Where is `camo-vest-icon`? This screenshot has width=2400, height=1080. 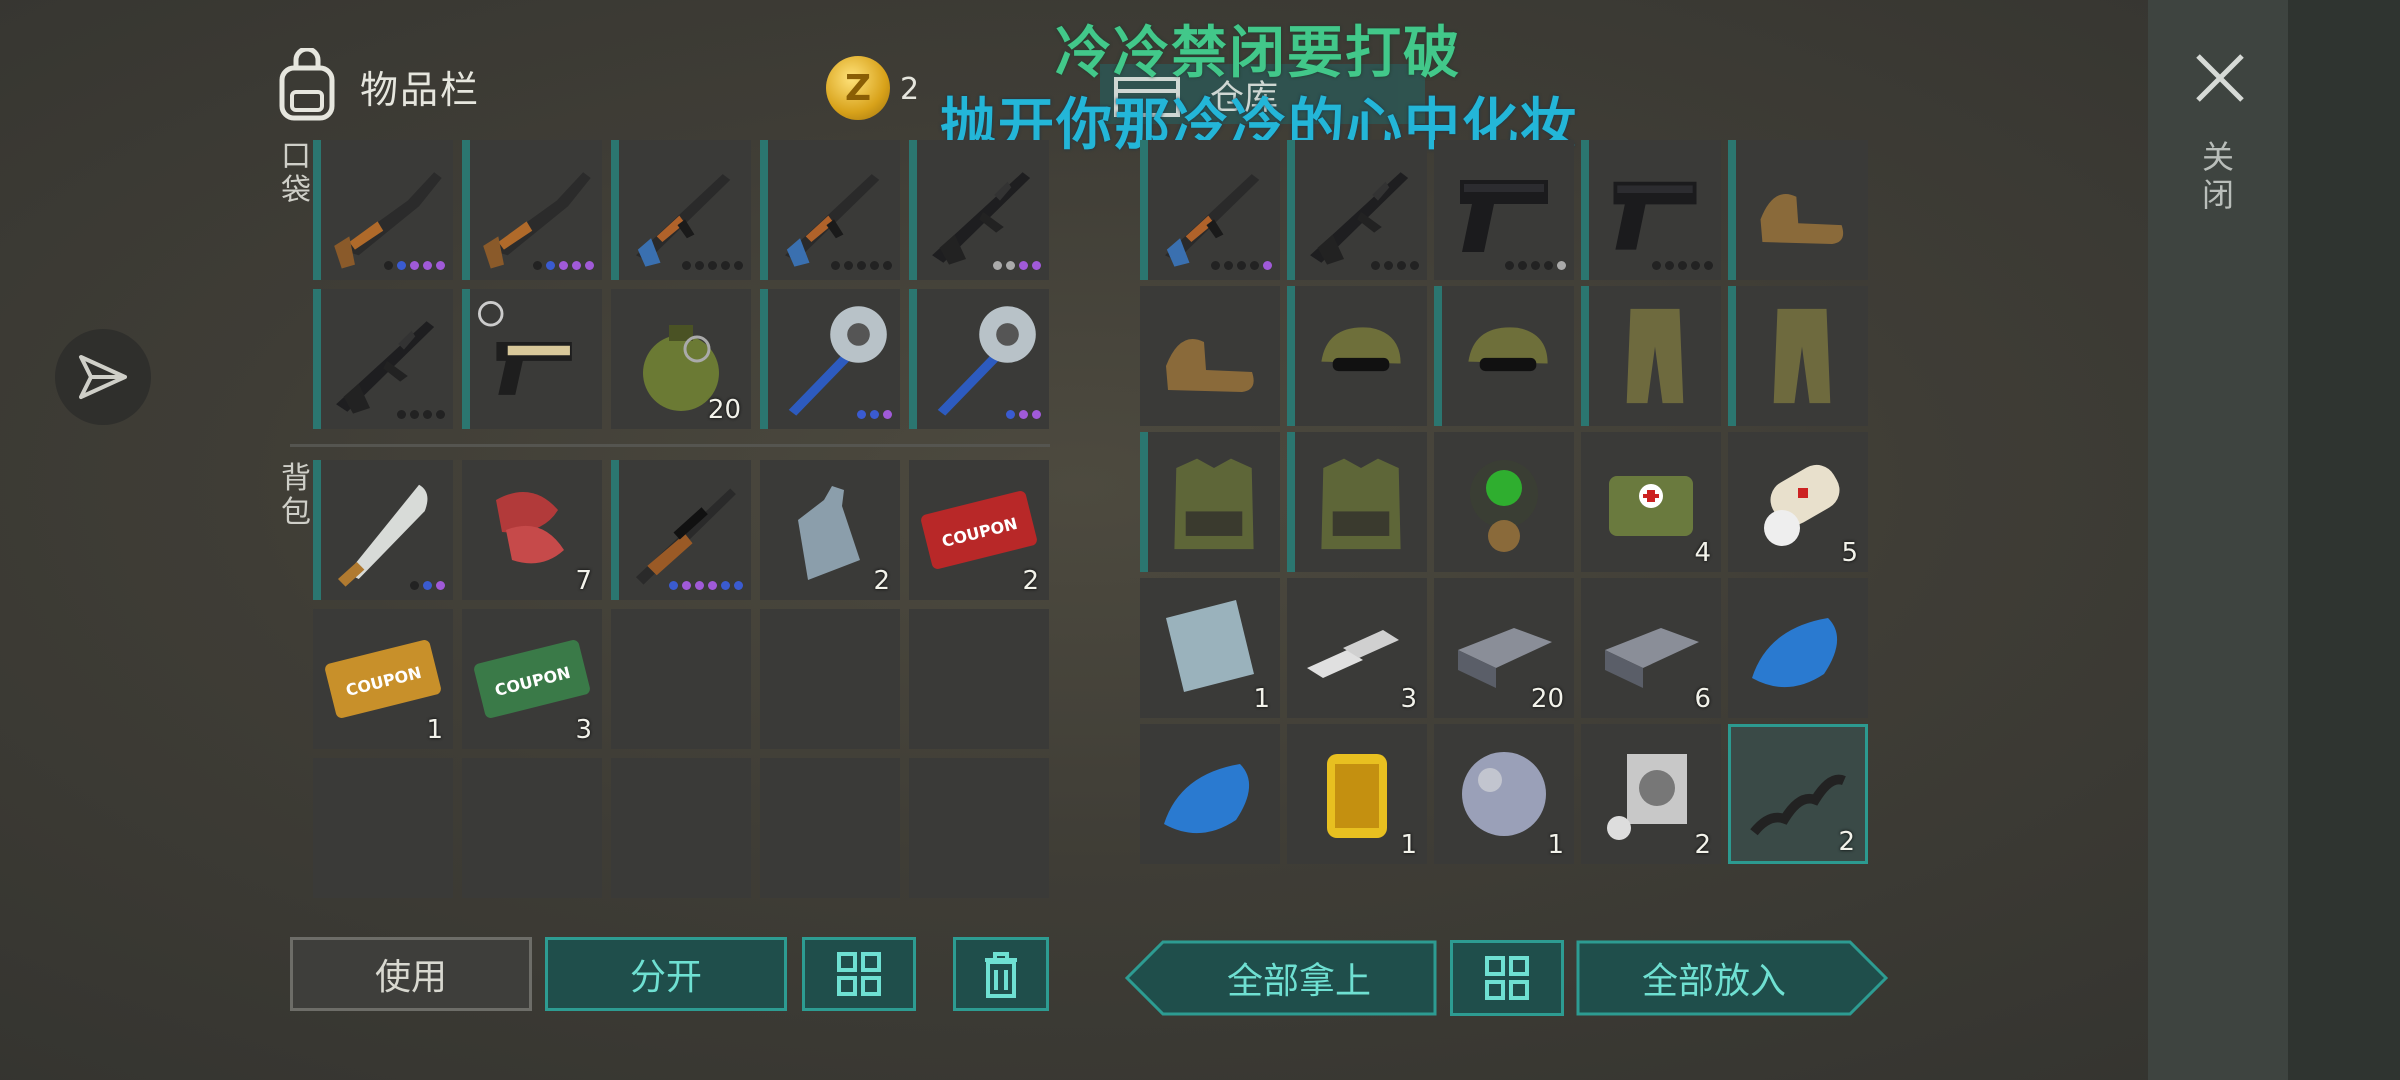 camo-vest-icon is located at coordinates (1214, 504).